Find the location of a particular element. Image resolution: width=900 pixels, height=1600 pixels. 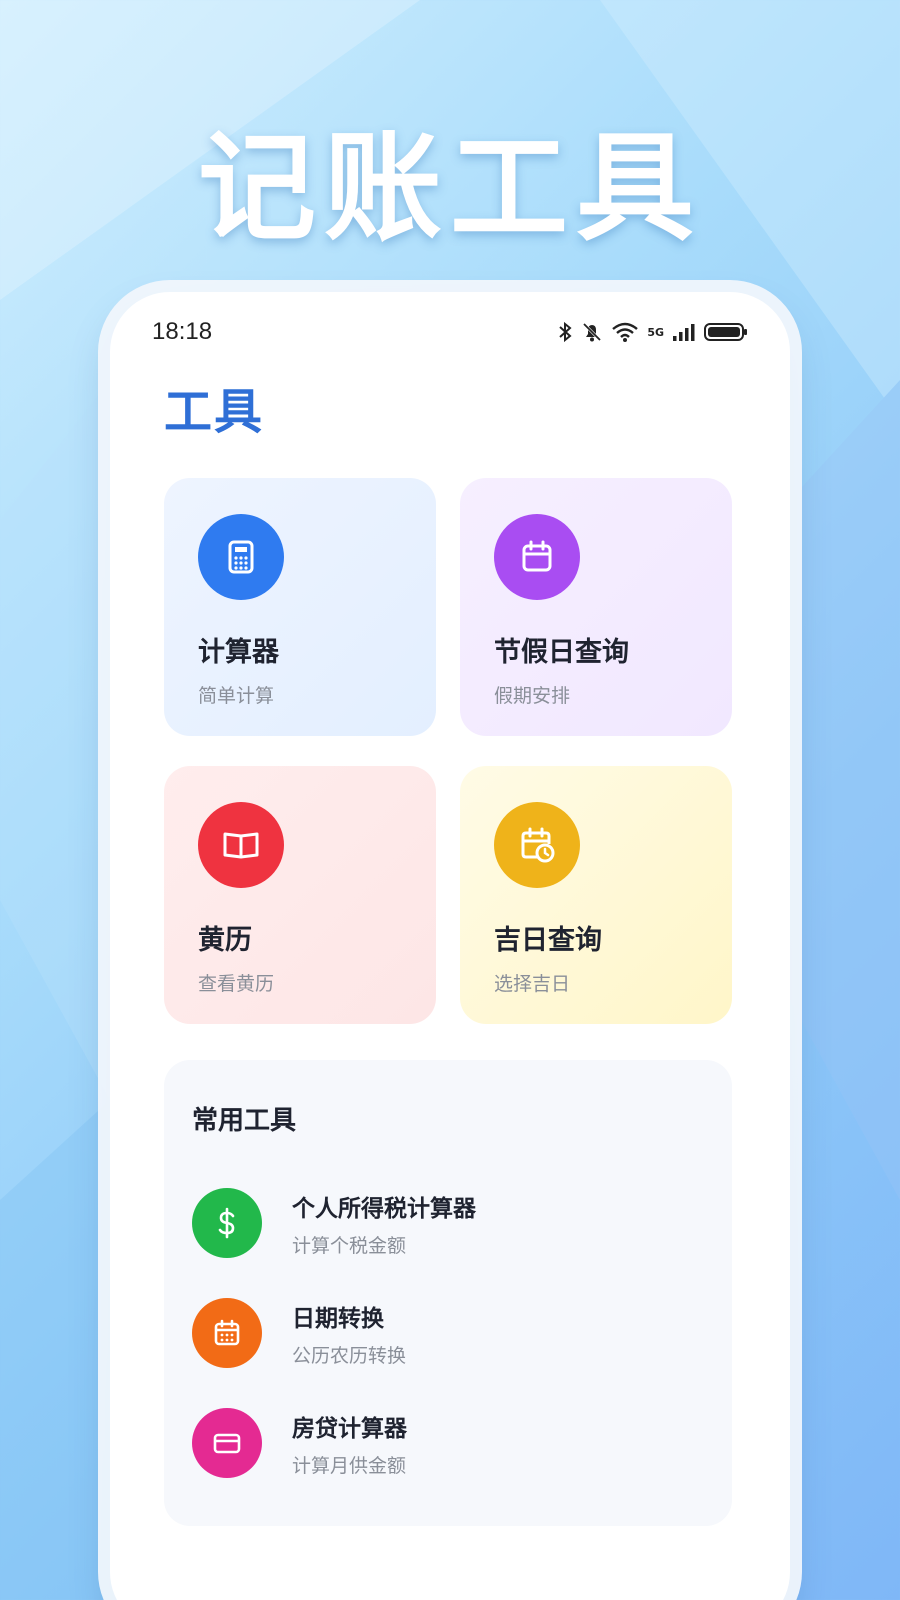

card-icon is located at coordinates (227, 1443).